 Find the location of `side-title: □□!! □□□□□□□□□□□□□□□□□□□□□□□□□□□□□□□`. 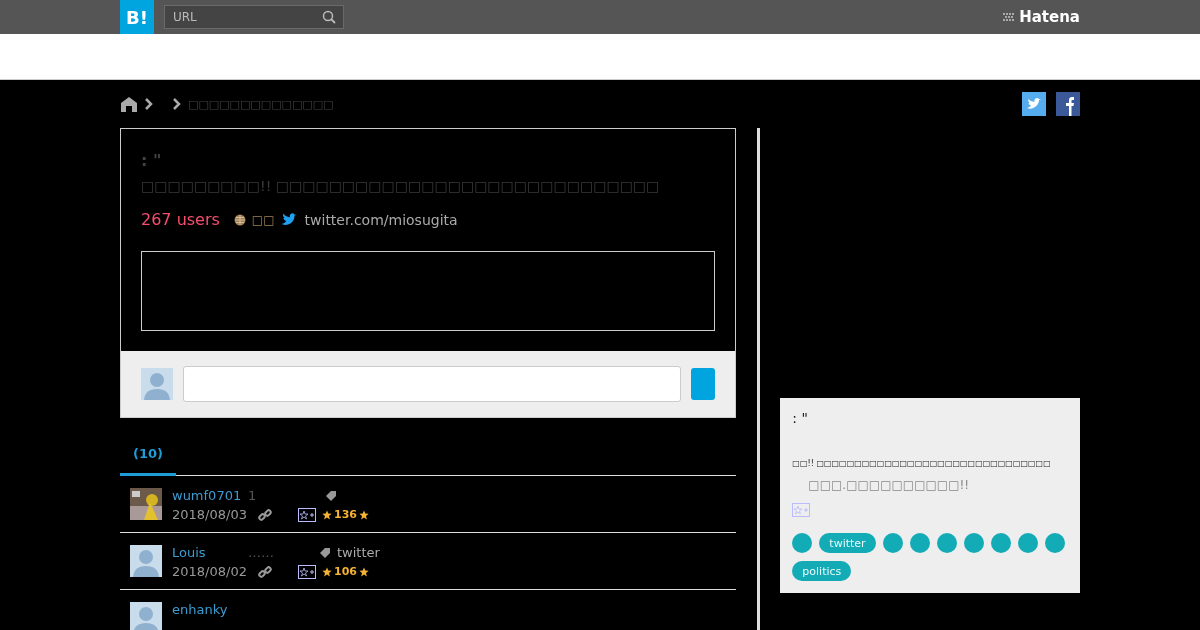

side-title: □□!! □□□□□□□□□□□□□□□□□□□□□□□□□□□□□□□ is located at coordinates (921, 464).